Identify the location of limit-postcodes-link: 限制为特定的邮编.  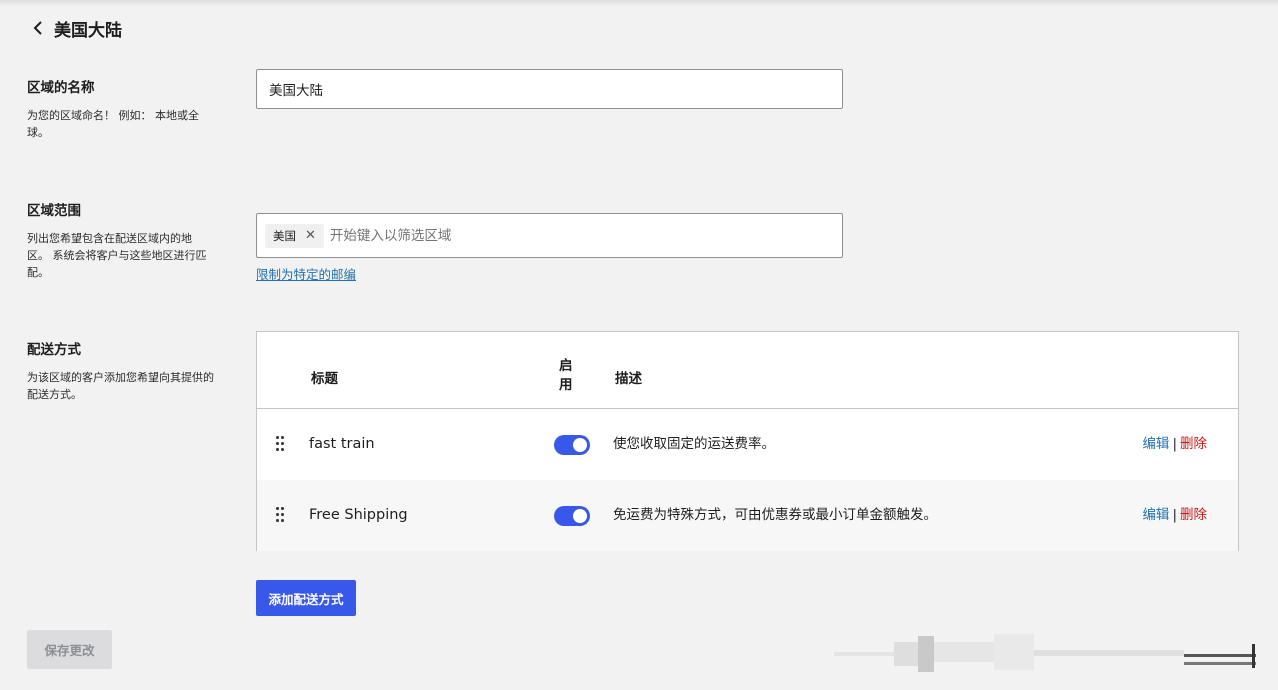
(306, 273).